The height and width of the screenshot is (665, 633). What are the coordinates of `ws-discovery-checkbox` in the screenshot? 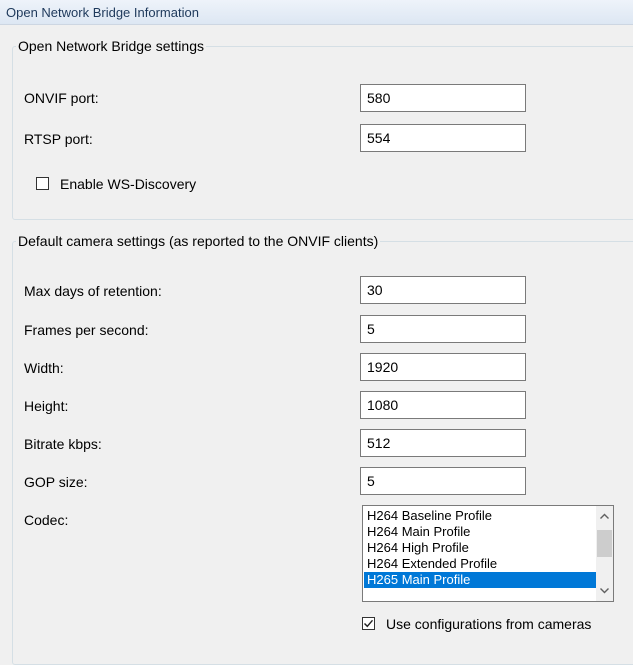 It's located at (42, 183).